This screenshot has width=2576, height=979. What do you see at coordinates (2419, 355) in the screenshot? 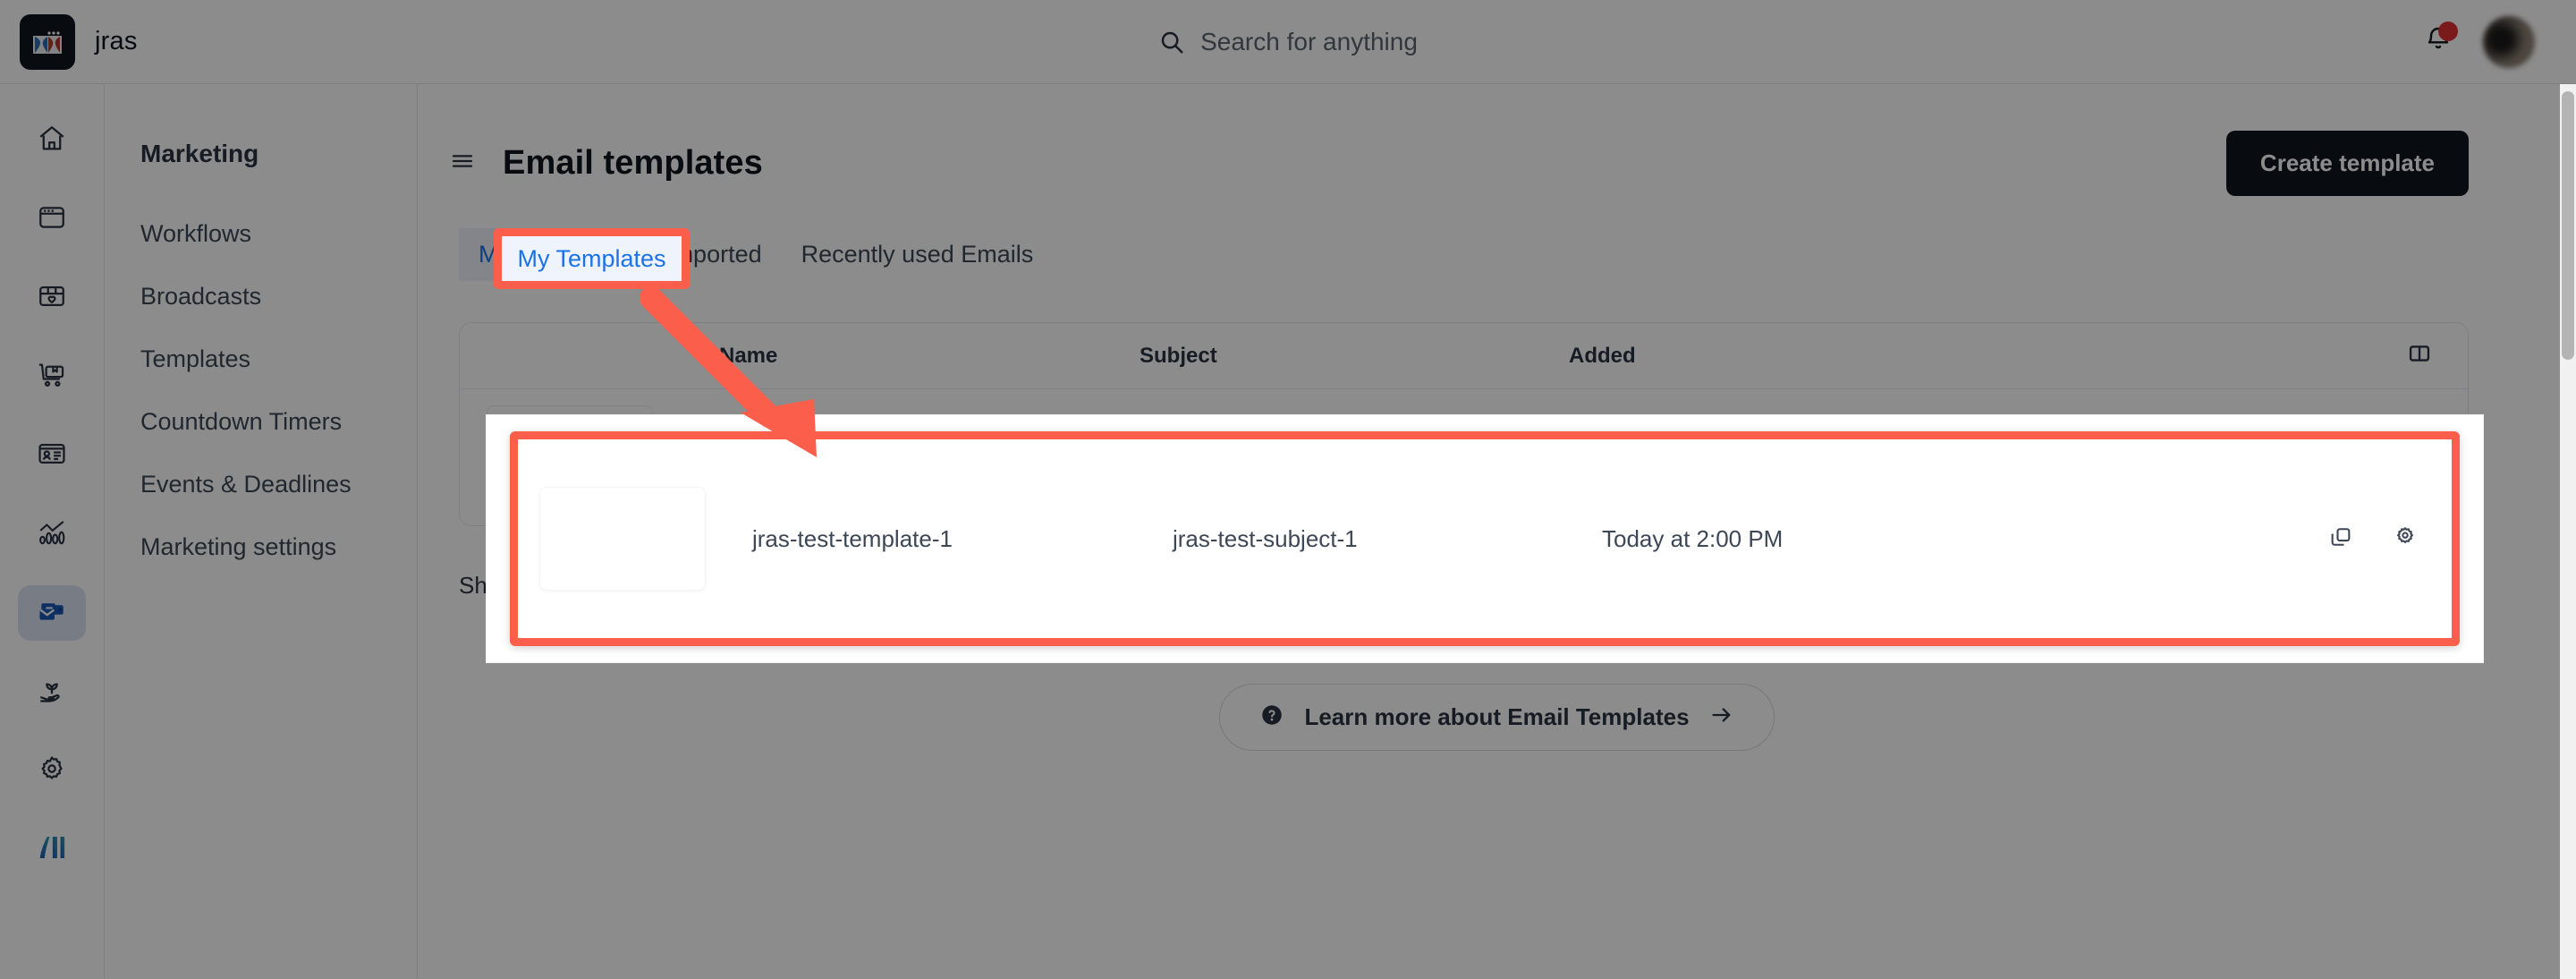
I see `column-layout-icon` at bounding box center [2419, 355].